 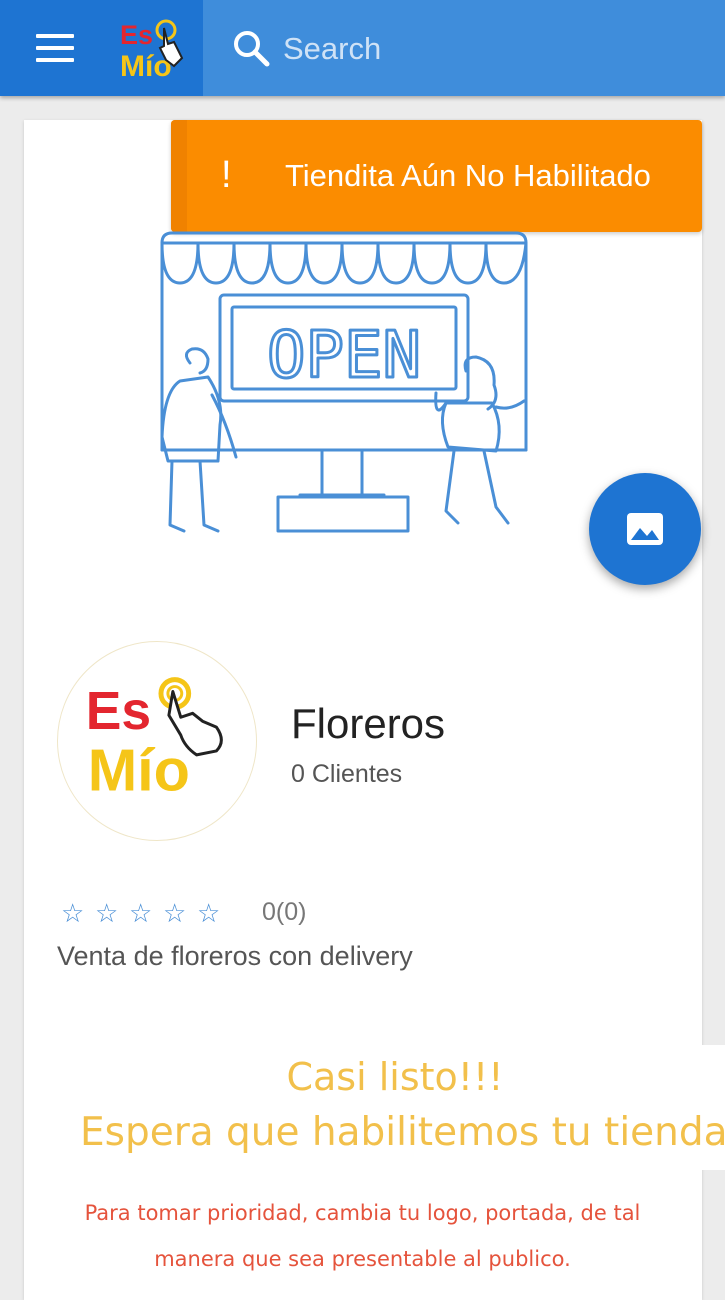 I want to click on search-icon, so click(x=251, y=48).